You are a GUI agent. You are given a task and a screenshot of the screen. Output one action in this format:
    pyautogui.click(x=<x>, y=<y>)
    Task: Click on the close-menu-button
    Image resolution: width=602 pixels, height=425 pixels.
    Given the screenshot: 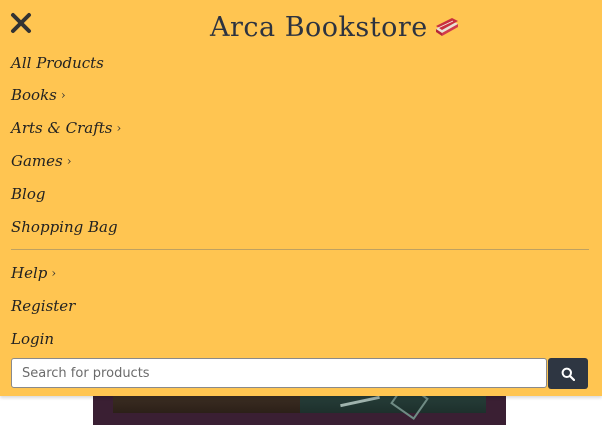 What is the action you would take?
    pyautogui.click(x=22, y=25)
    